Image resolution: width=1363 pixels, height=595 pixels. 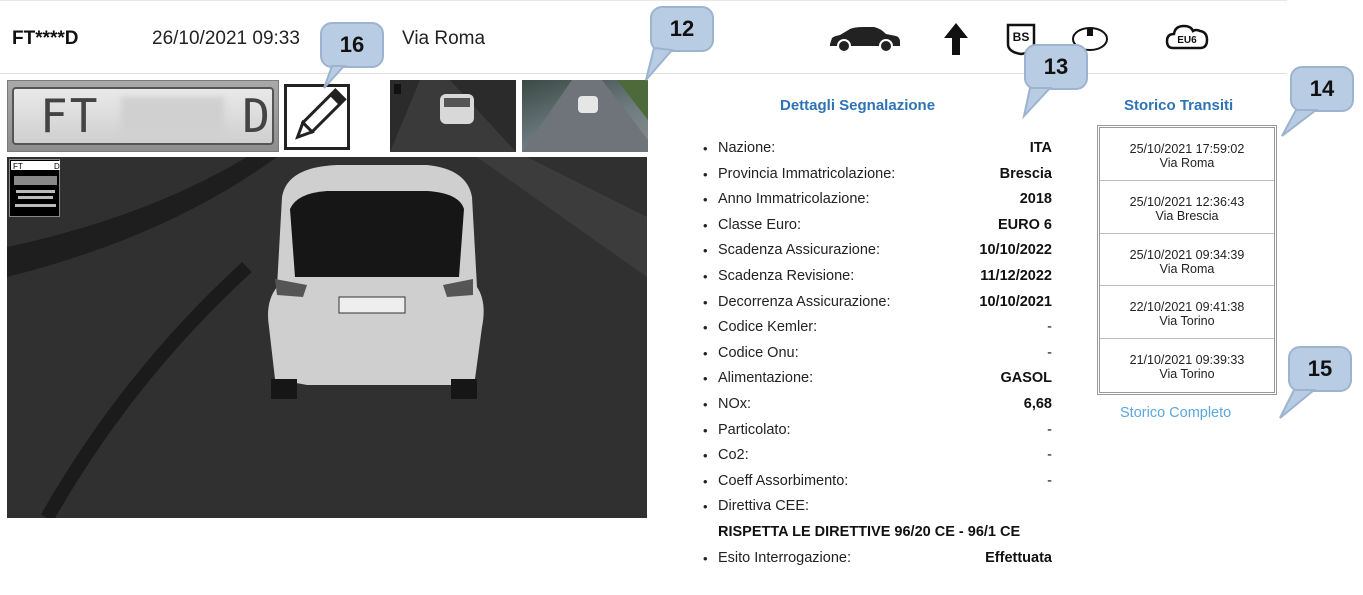 I want to click on detail-particolato: Particolato:-, so click(x=876, y=431).